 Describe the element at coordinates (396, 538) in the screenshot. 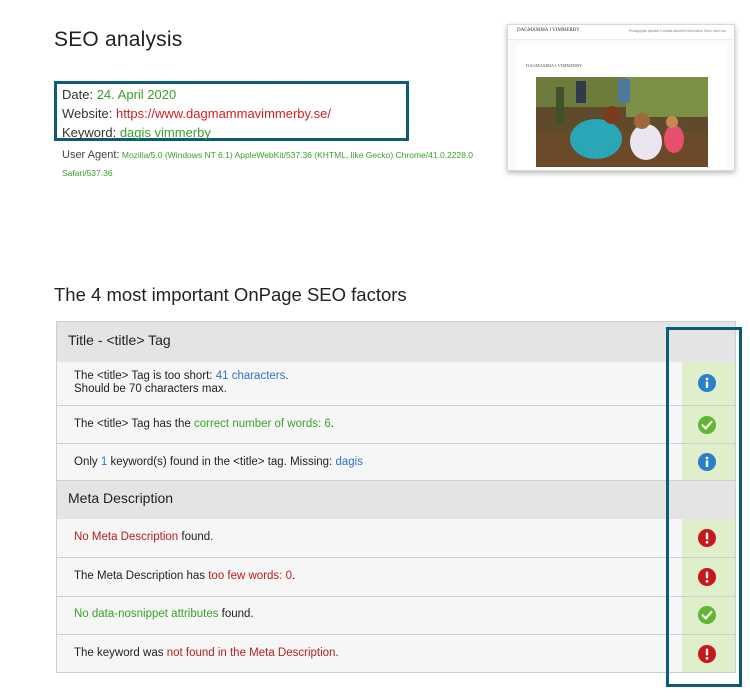

I see `table-row: No Meta Description found.` at that location.